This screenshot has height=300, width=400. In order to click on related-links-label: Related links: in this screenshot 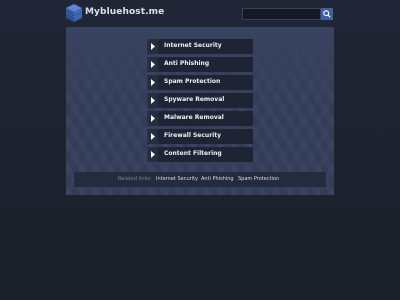, I will do `click(135, 179)`.